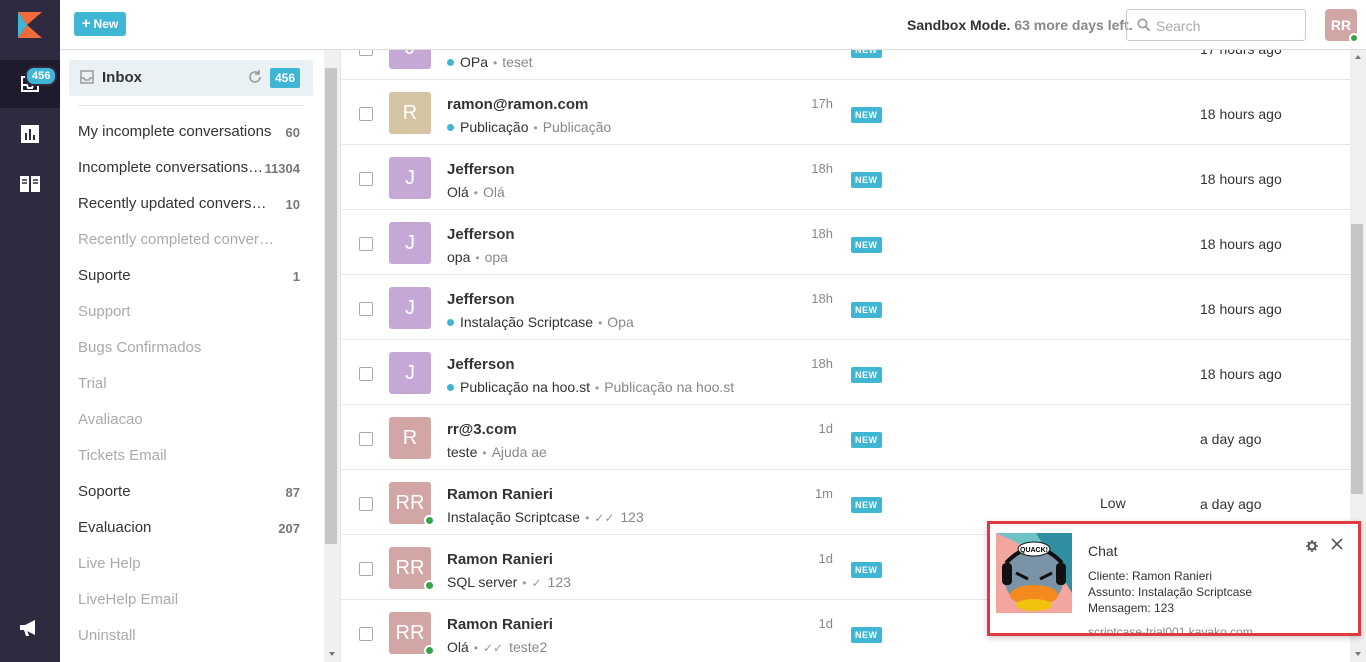 The image size is (1366, 662). What do you see at coordinates (109, 563) in the screenshot?
I see `view-label: Live Help` at bounding box center [109, 563].